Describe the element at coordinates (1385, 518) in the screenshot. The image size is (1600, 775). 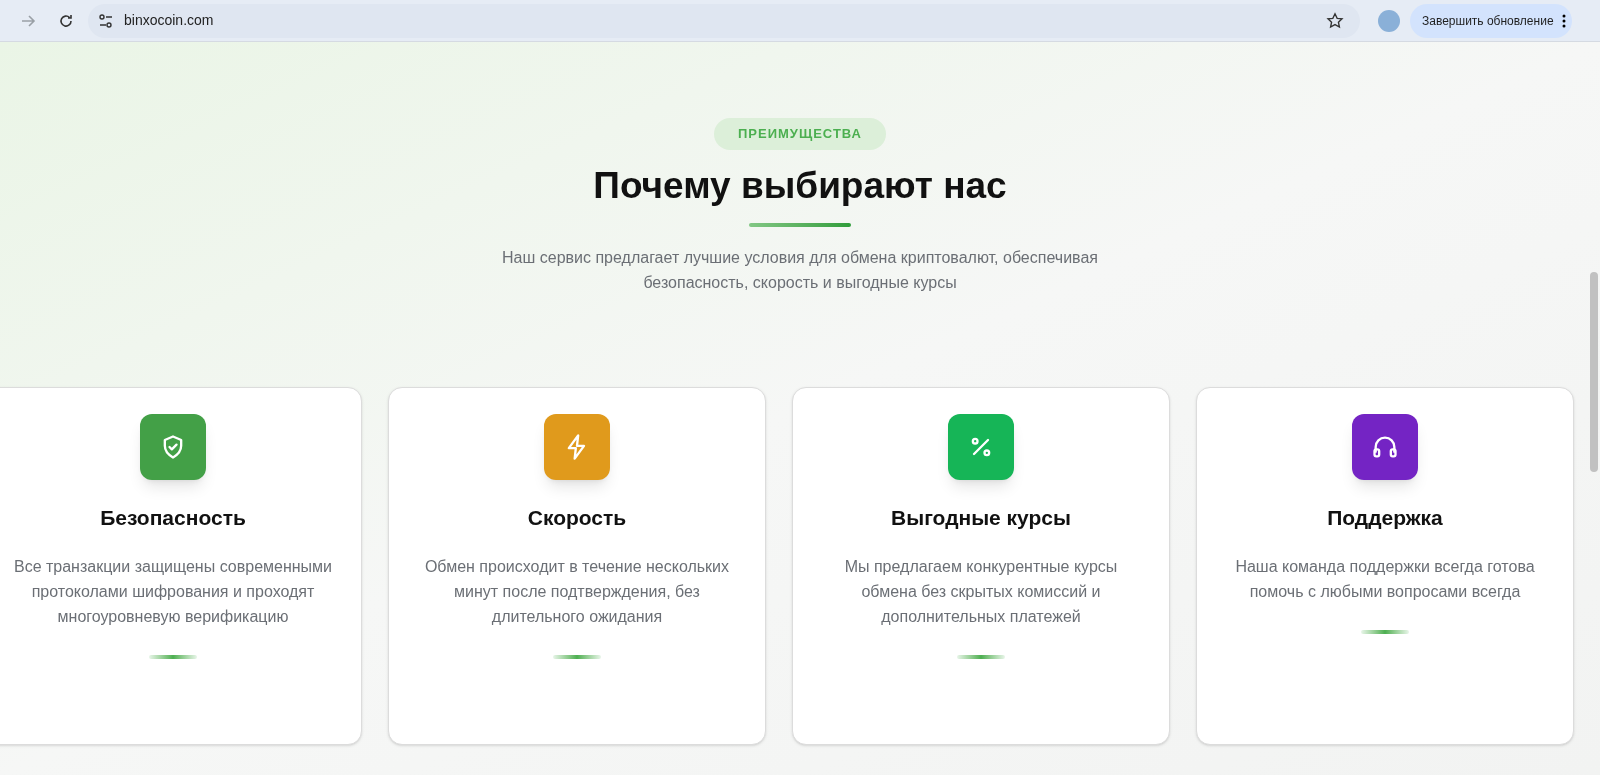
I see `card-title: Поддержка` at that location.